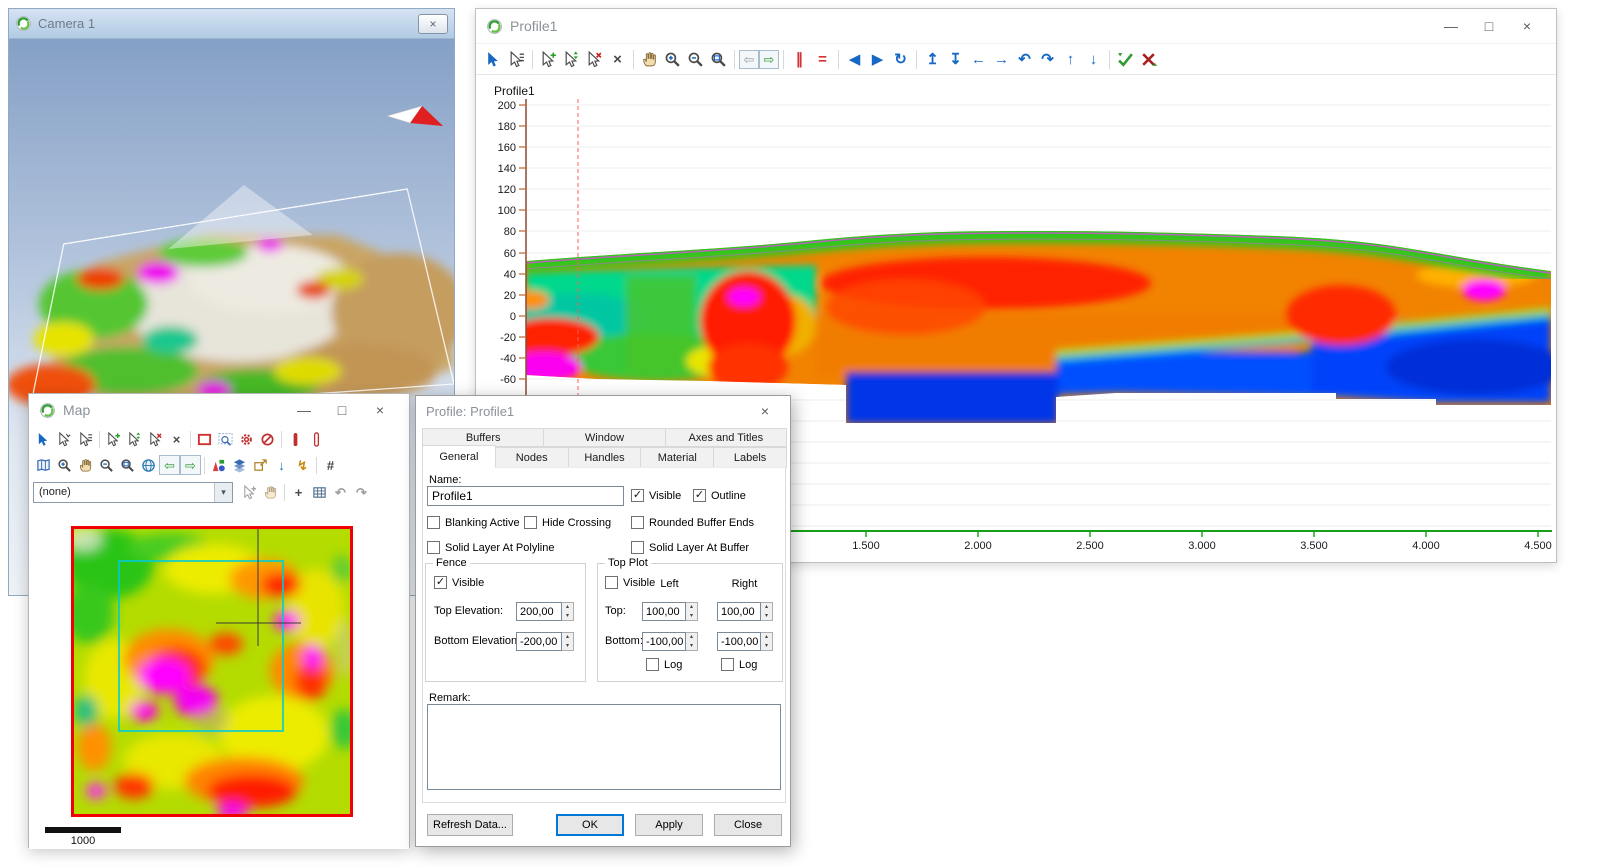  I want to click on accept-changes-icon, so click(1125, 59).